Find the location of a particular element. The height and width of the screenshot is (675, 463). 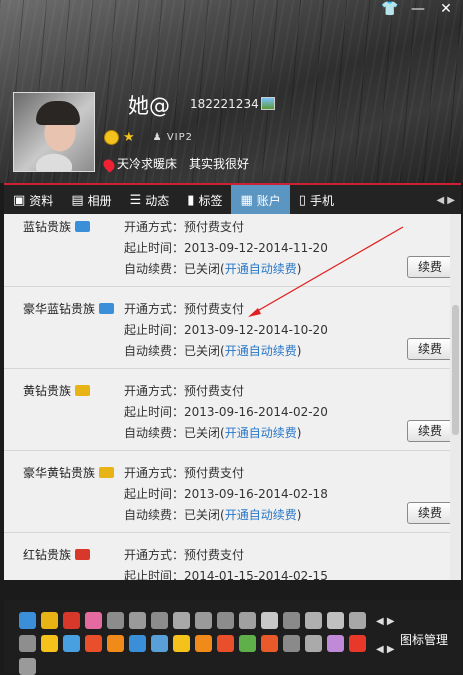

icon-row2-arrows: ◀ ▶ is located at coordinates (385, 649).